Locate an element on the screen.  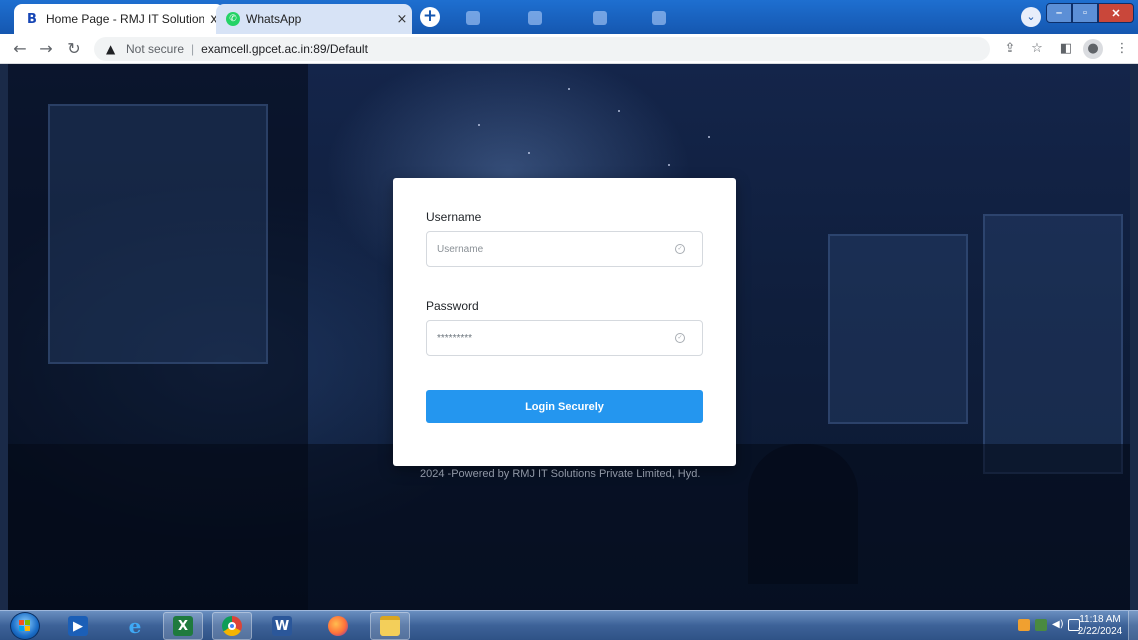
password-input is located at coordinates (564, 338).